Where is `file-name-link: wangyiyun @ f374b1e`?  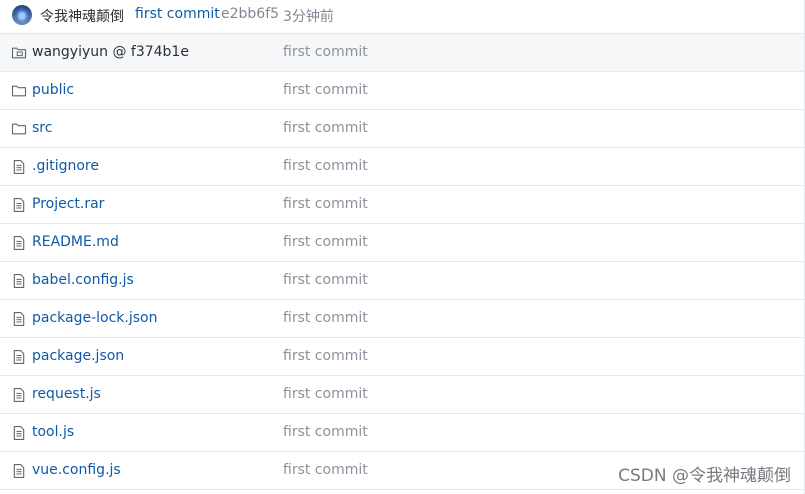
file-name-link: wangyiyun @ f374b1e is located at coordinates (110, 52).